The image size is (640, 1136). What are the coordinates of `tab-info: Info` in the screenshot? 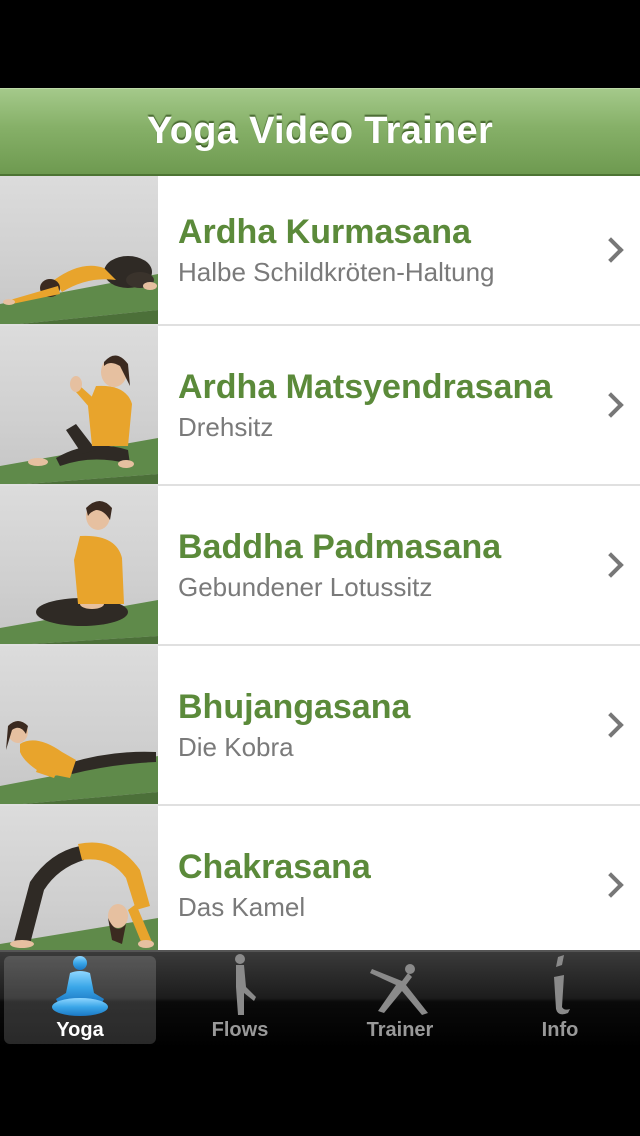 It's located at (560, 1000).